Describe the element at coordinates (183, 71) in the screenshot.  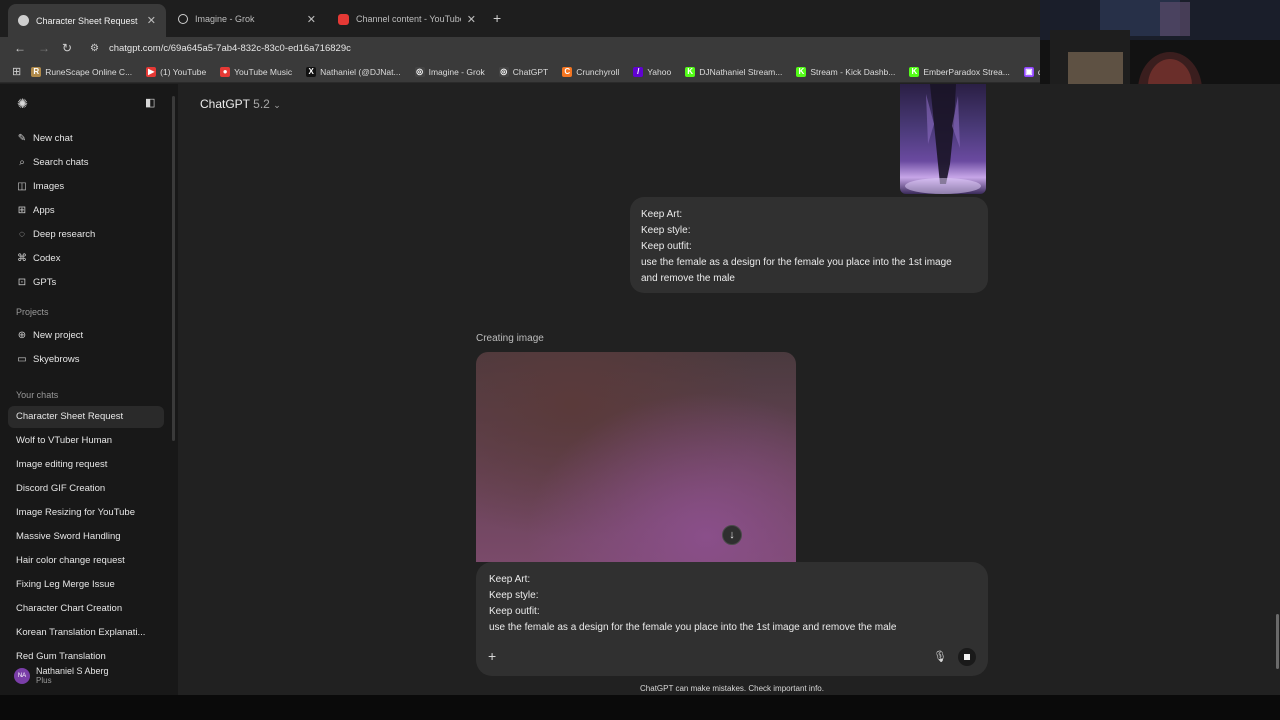
I see `bookmark-label: (1) YouTube` at that location.